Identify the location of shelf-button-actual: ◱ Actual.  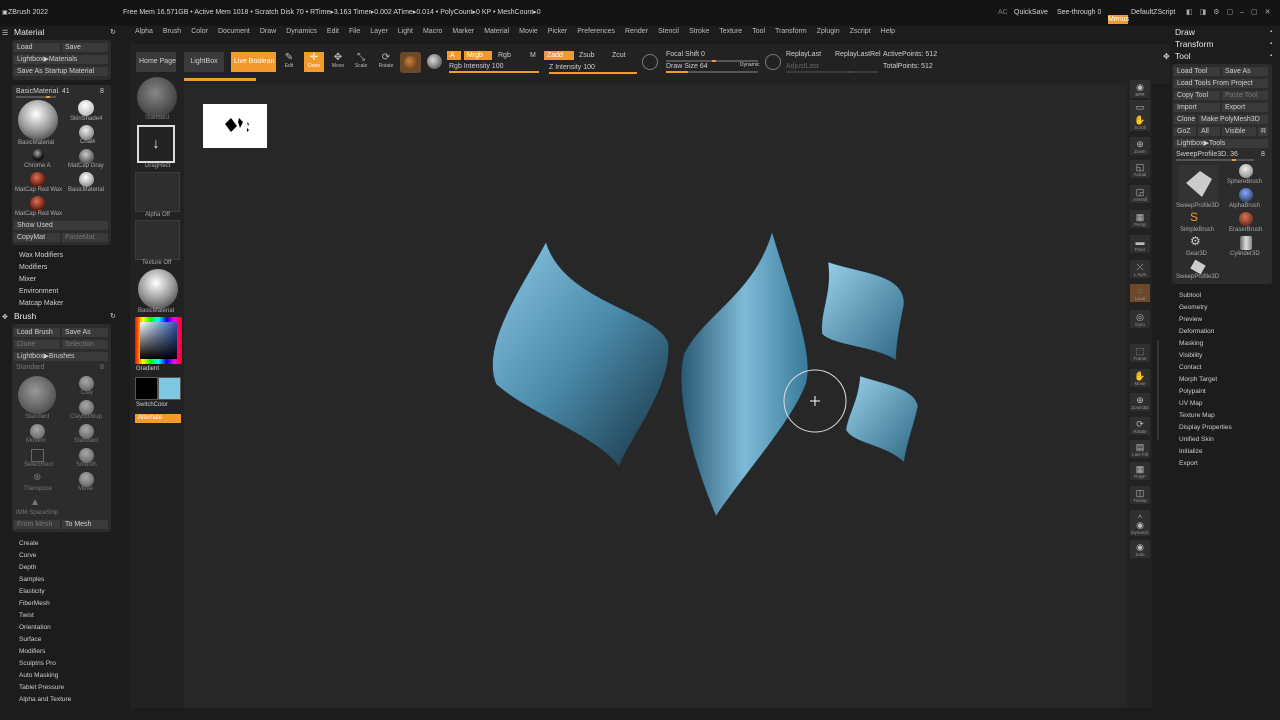
(1140, 169).